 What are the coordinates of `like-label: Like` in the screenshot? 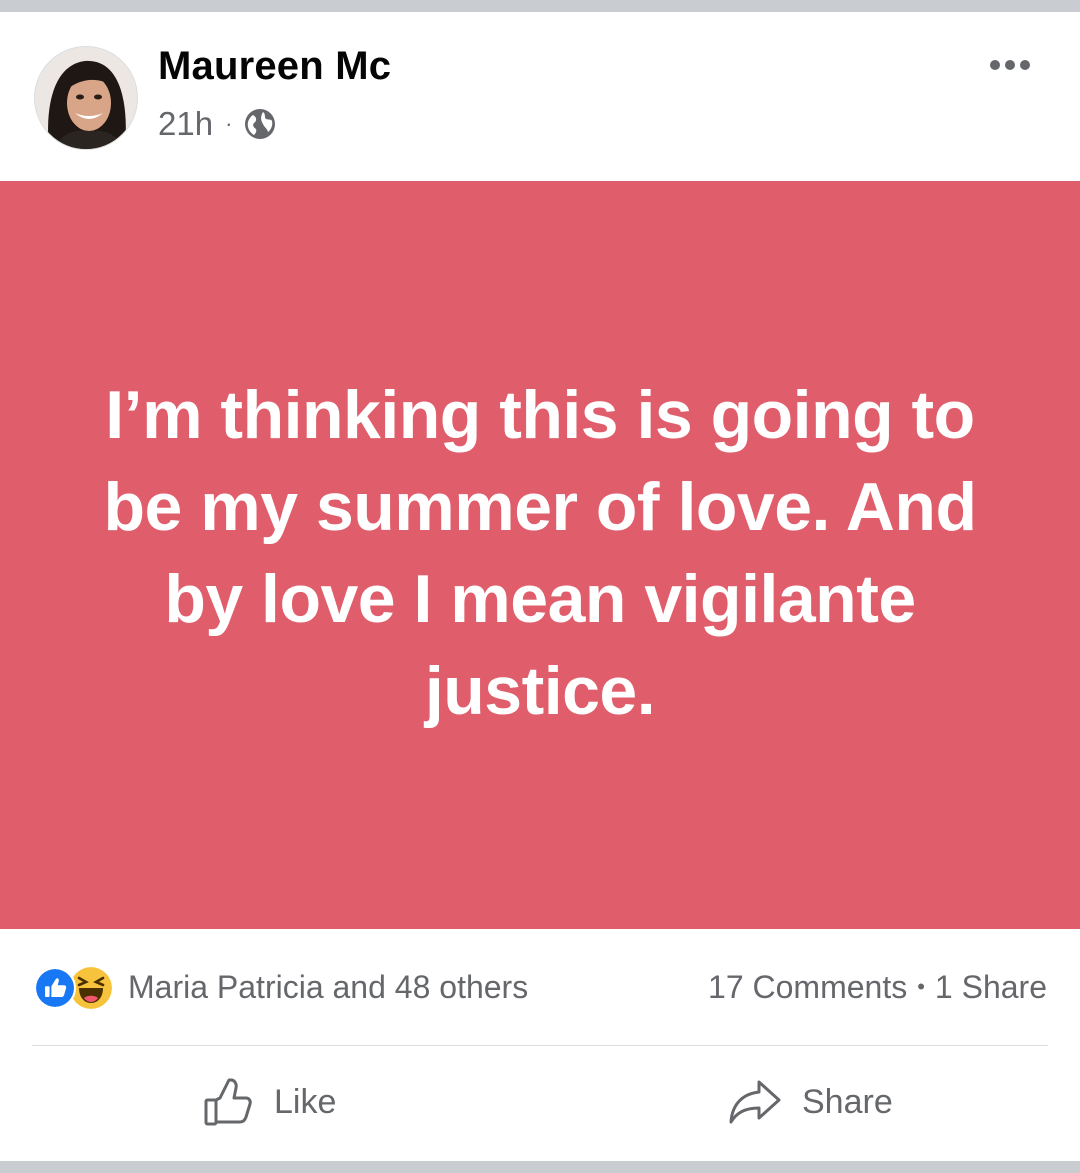 It's located at (305, 1101).